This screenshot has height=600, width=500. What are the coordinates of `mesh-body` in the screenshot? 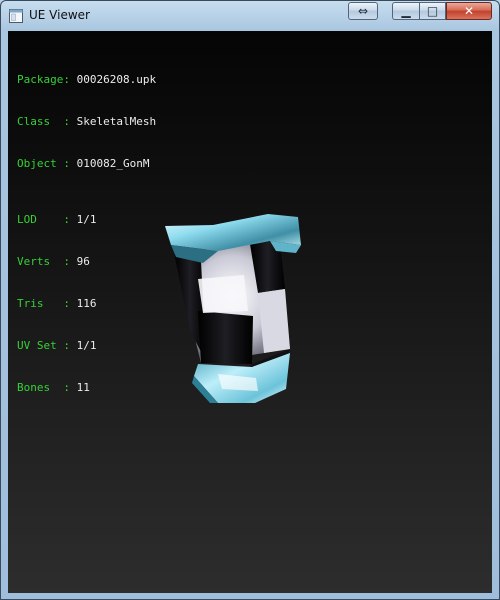 It's located at (232, 306).